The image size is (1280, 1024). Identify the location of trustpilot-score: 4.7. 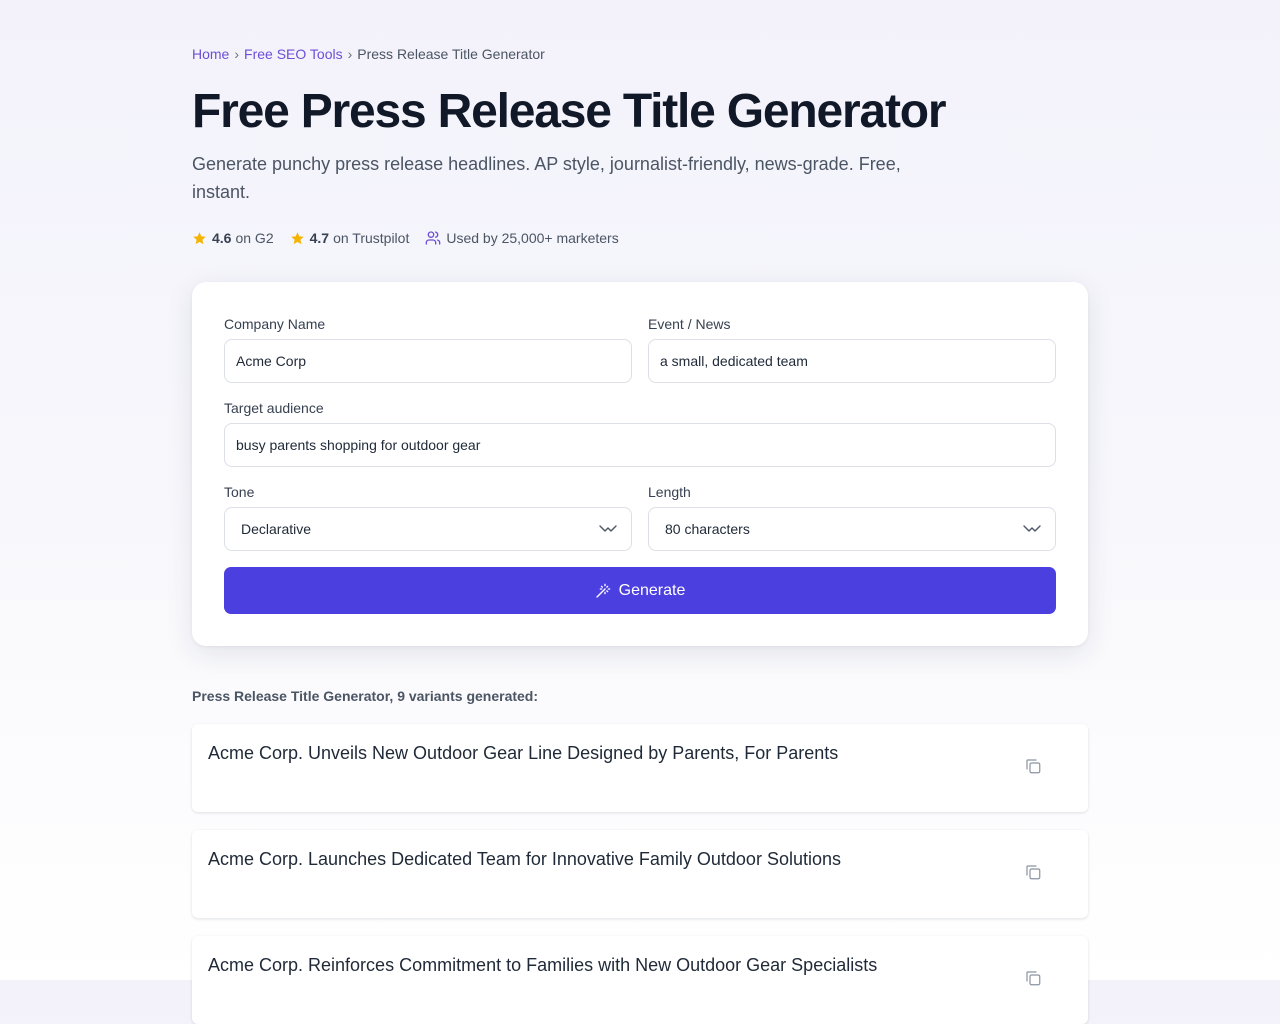
(319, 238).